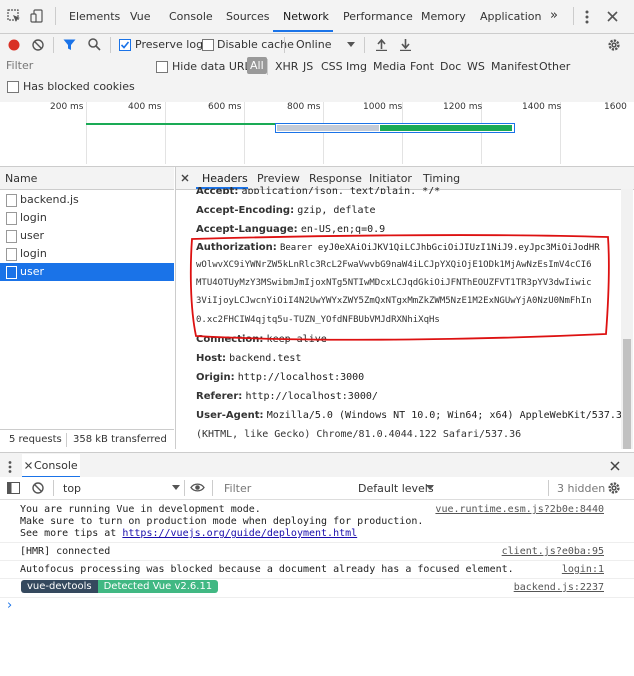 This screenshot has height=676, width=634. What do you see at coordinates (614, 45) in the screenshot?
I see `settings-gear-icon` at bounding box center [614, 45].